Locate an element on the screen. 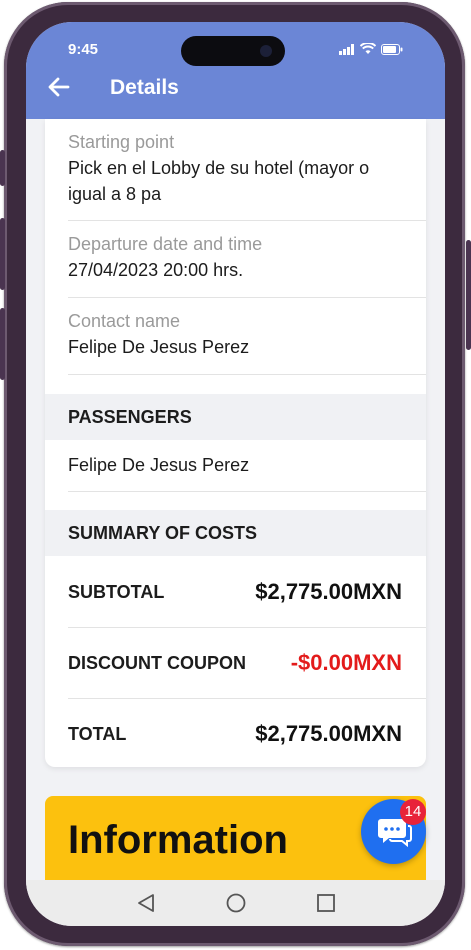 The image size is (471, 950). nav-recents-button is located at coordinates (326, 903).